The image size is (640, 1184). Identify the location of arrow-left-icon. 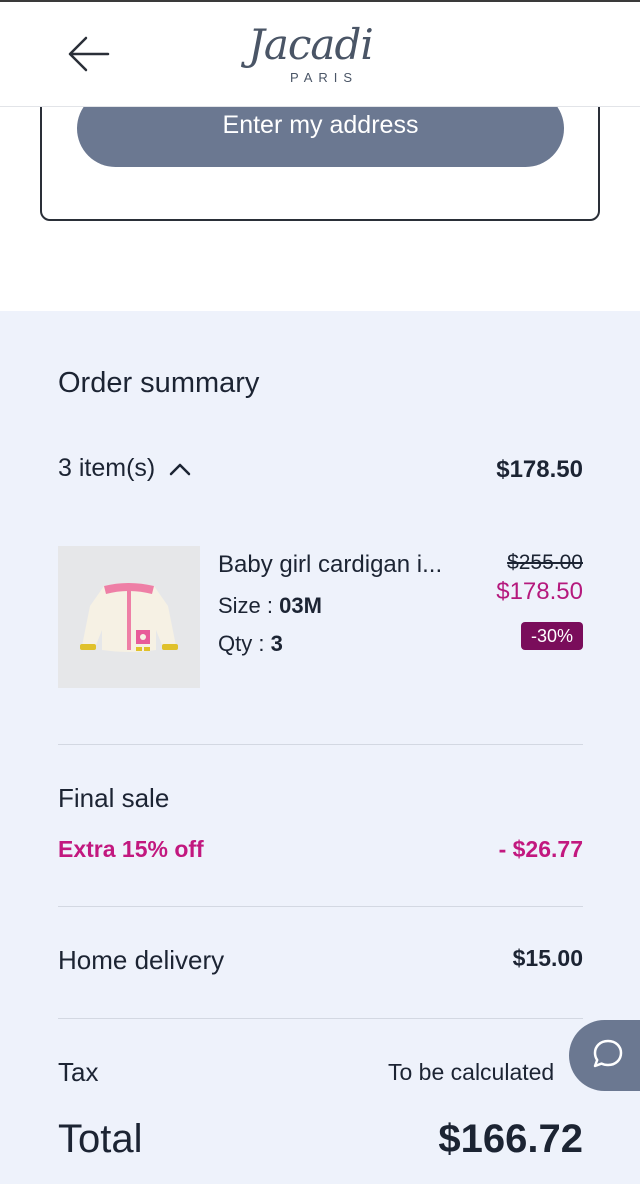
(89, 54).